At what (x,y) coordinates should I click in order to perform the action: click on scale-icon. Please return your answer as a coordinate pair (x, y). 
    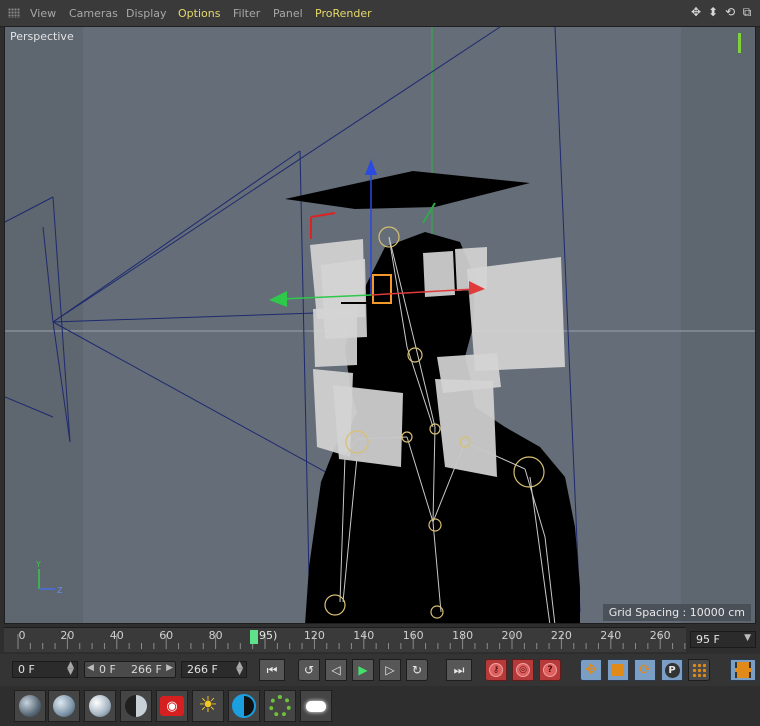
    Looking at the image, I should click on (618, 670).